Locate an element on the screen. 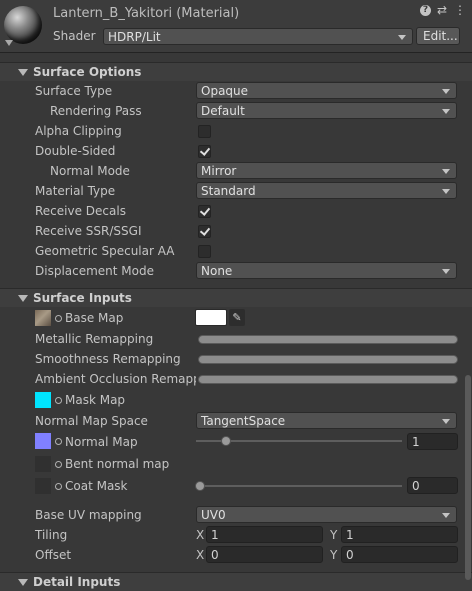  alpha-clipping-checkbox is located at coordinates (204, 131).